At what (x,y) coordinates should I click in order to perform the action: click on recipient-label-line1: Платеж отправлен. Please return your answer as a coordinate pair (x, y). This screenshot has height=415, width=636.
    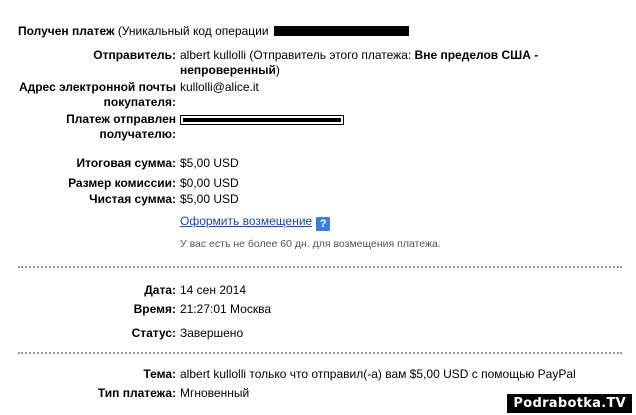
    Looking at the image, I should click on (121, 119).